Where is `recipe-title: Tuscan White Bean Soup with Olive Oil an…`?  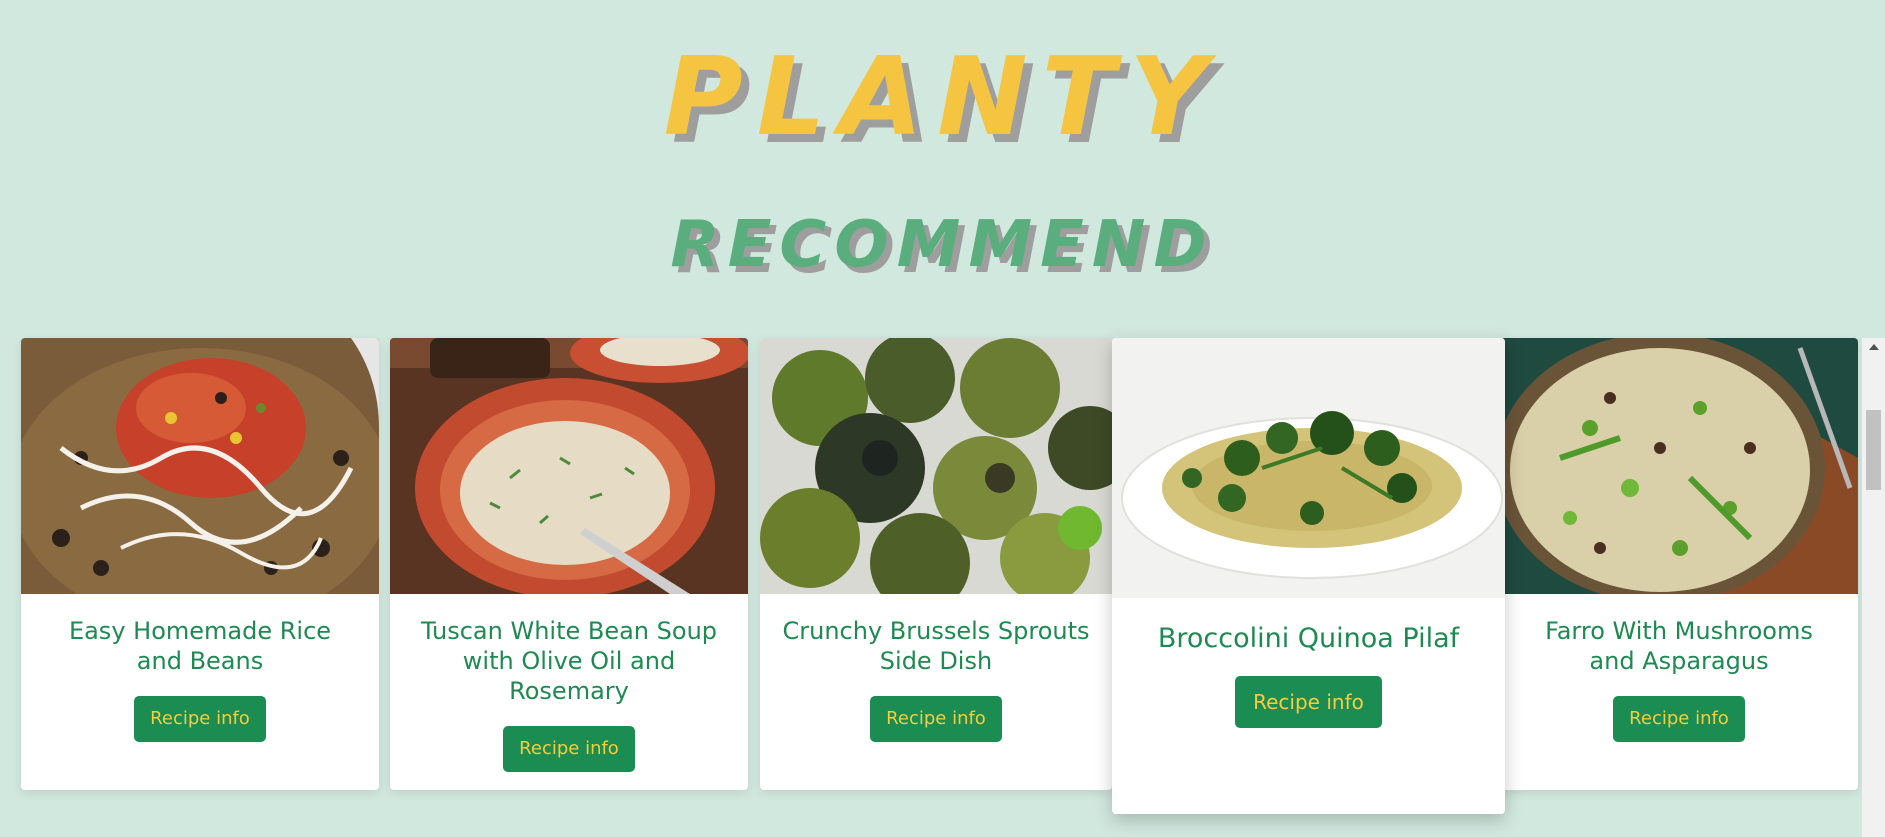
recipe-title: Tuscan White Bean Soup with Olive Oil an… is located at coordinates (569, 661).